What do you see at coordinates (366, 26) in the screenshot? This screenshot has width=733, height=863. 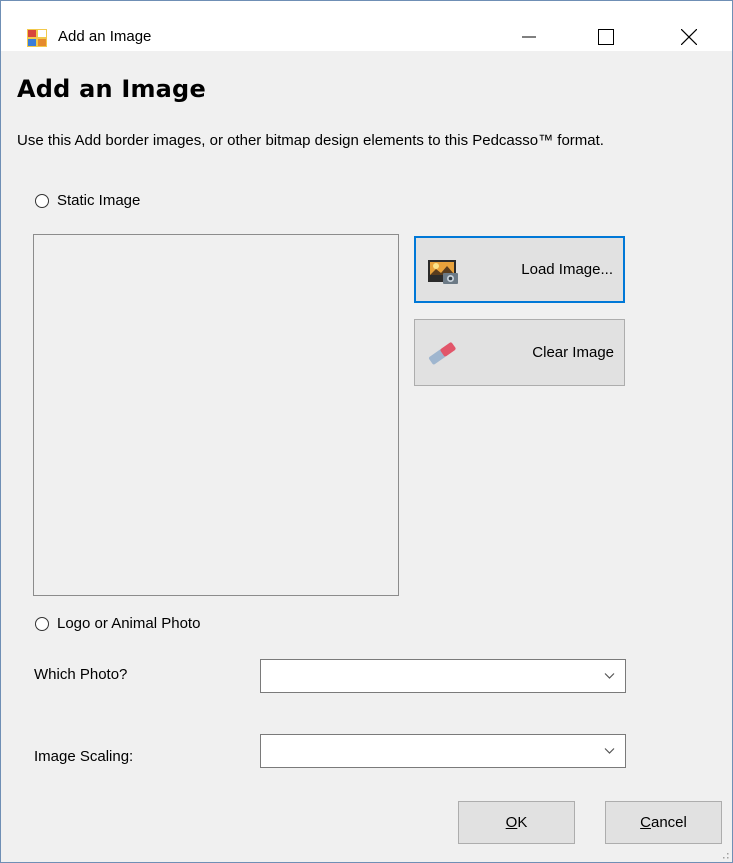 I see `title-bar: Add an Image` at bounding box center [366, 26].